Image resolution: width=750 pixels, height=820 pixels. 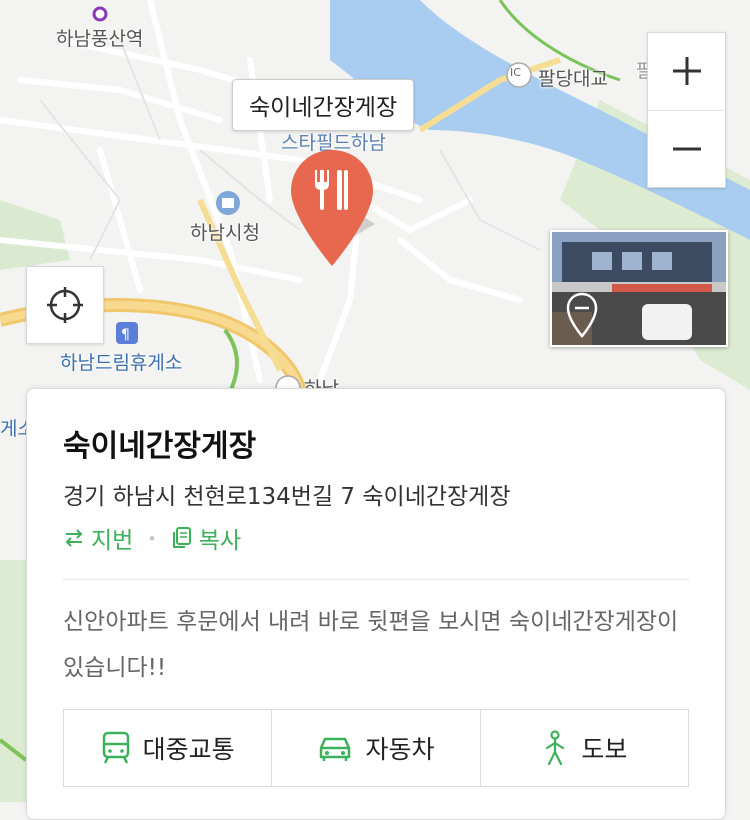 I want to click on paldang-bridge-label: 팔당대교, so click(x=573, y=79).